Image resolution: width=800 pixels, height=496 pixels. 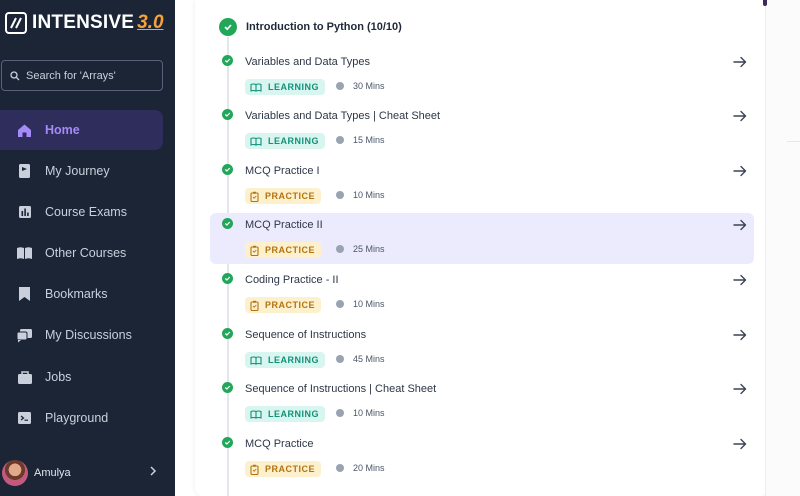 I want to click on duration-label: 20 Mins, so click(x=369, y=468).